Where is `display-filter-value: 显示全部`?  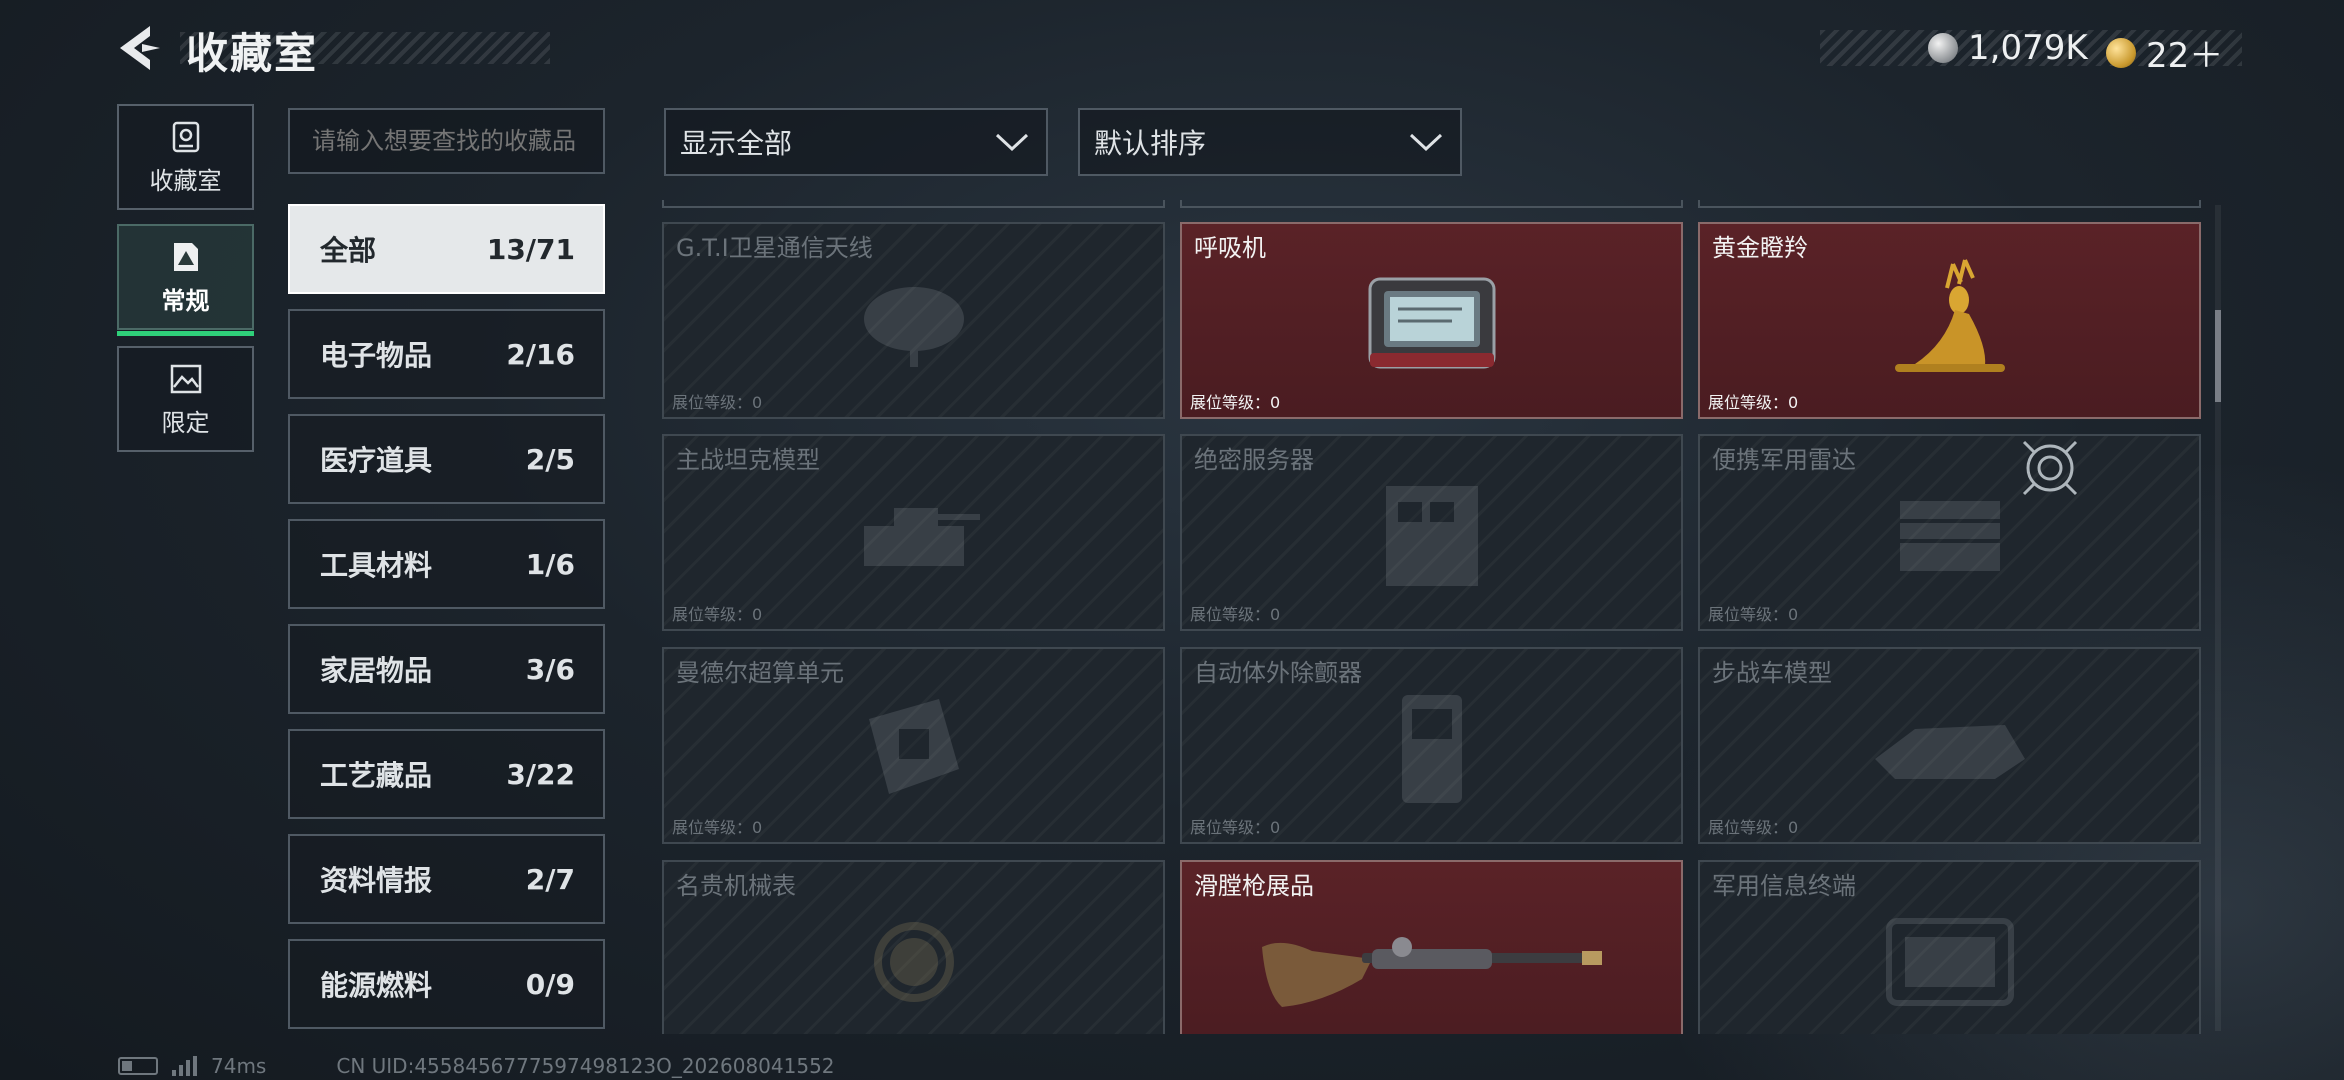
display-filter-value: 显示全部 is located at coordinates (736, 143).